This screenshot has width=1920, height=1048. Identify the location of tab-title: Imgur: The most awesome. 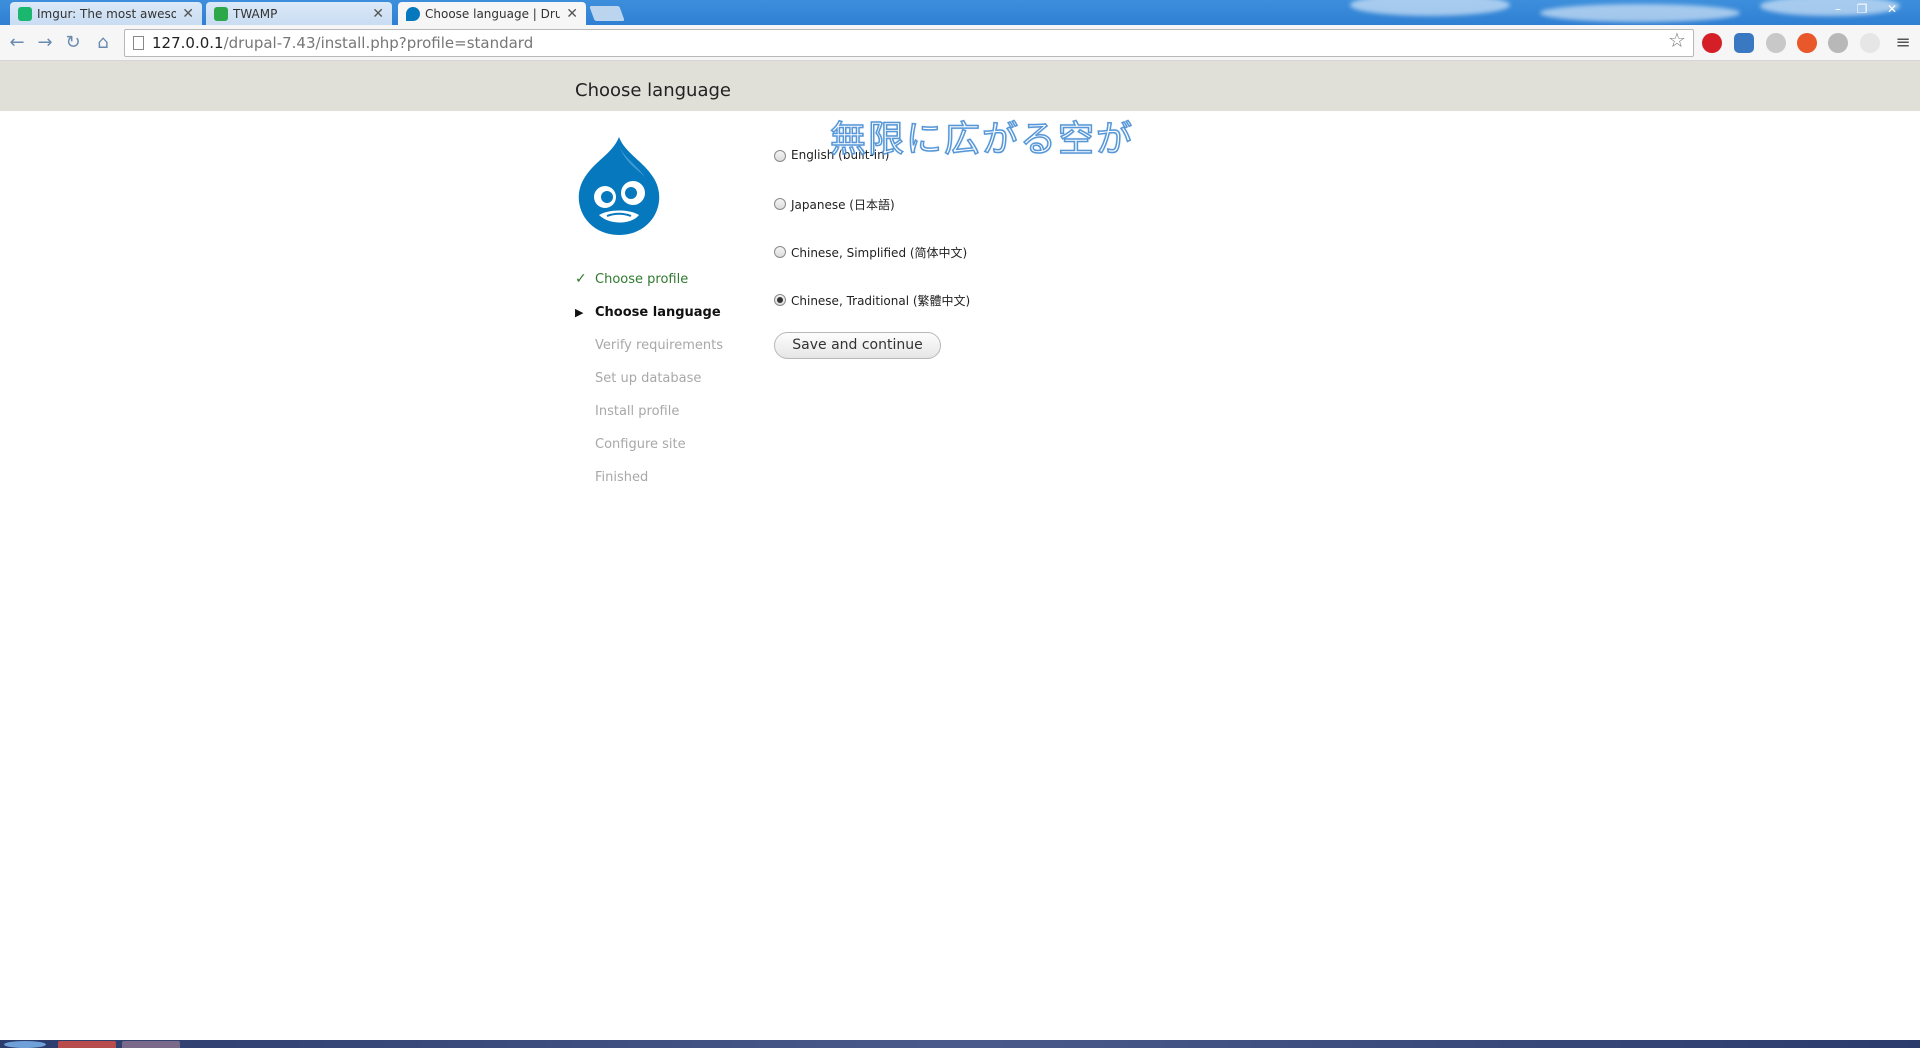
(107, 13).